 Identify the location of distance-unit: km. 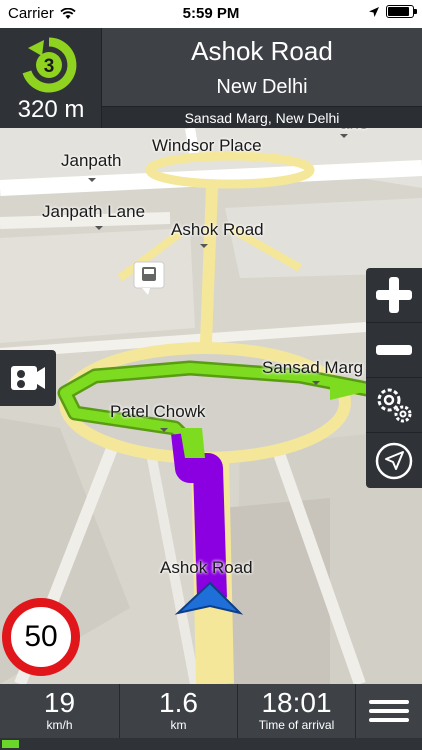
(178, 725).